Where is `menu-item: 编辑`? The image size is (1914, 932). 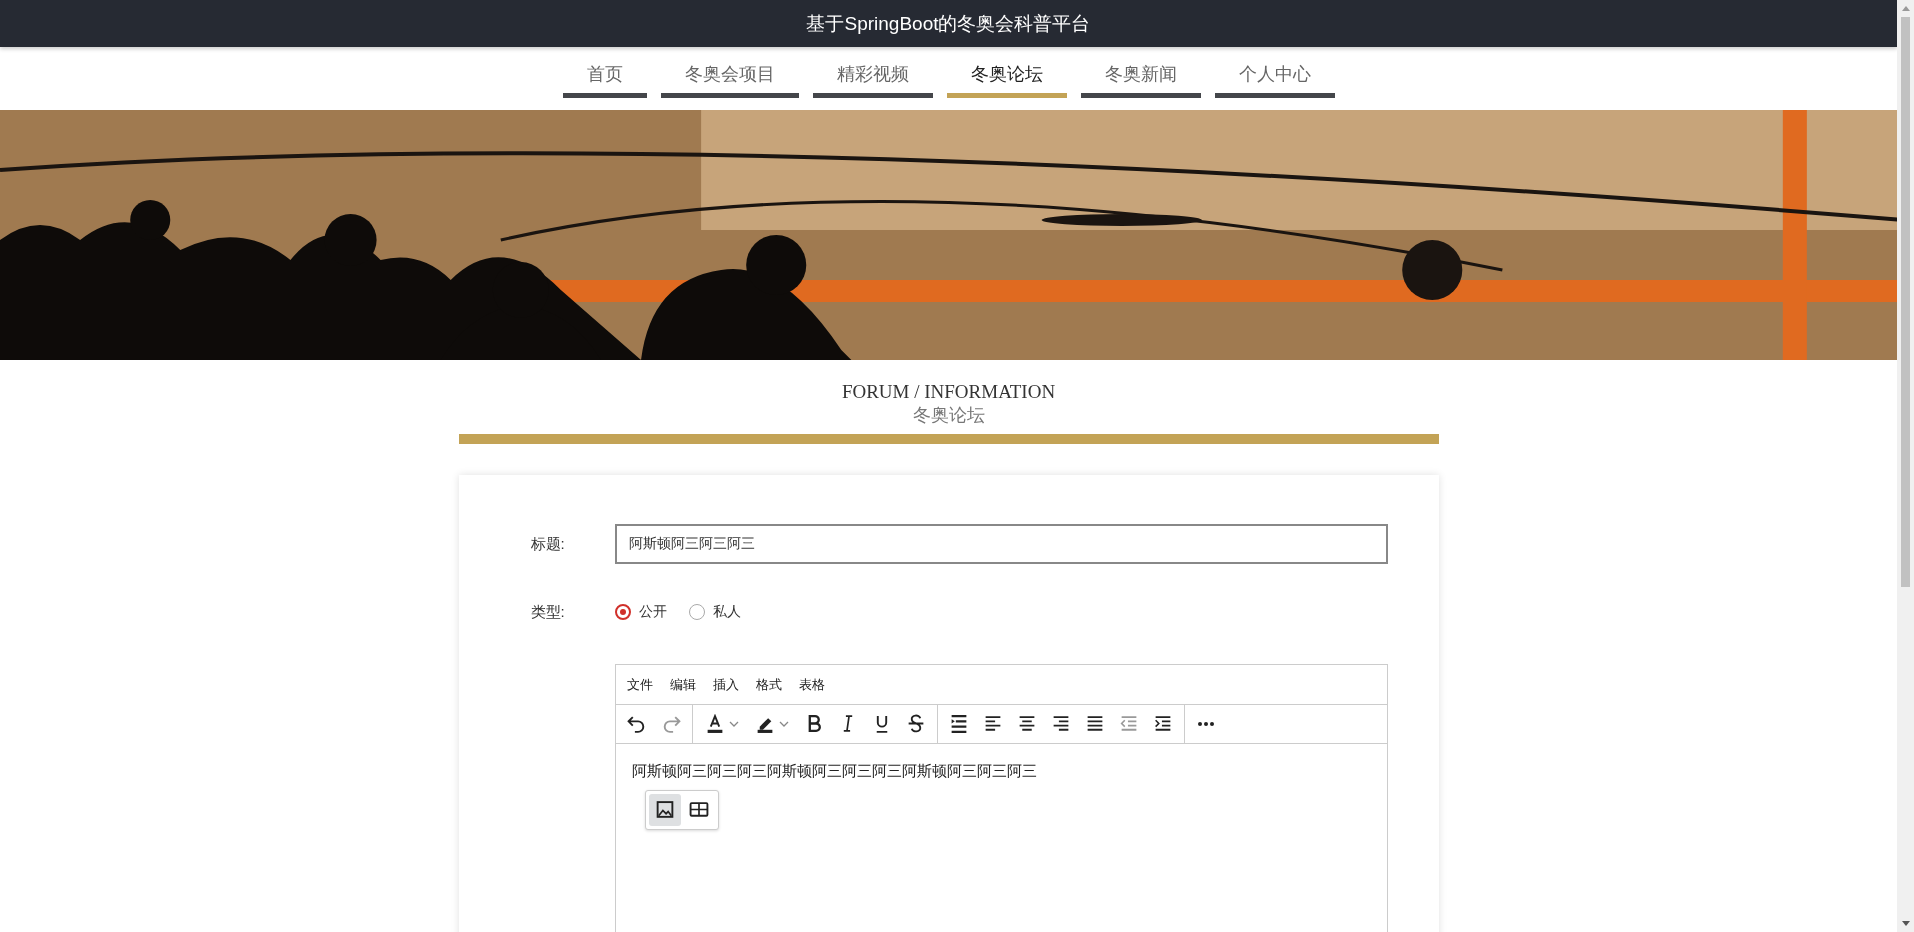 menu-item: 编辑 is located at coordinates (682, 684).